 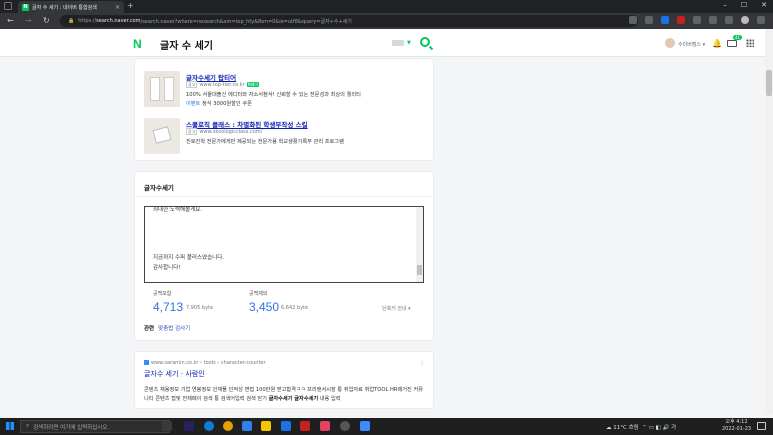 I want to click on related-label: 관련, so click(x=149, y=329).